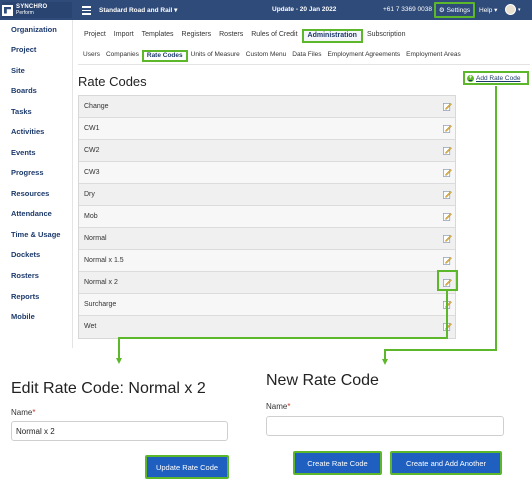 This screenshot has width=532, height=480. I want to click on table-row: CW1, so click(267, 129).